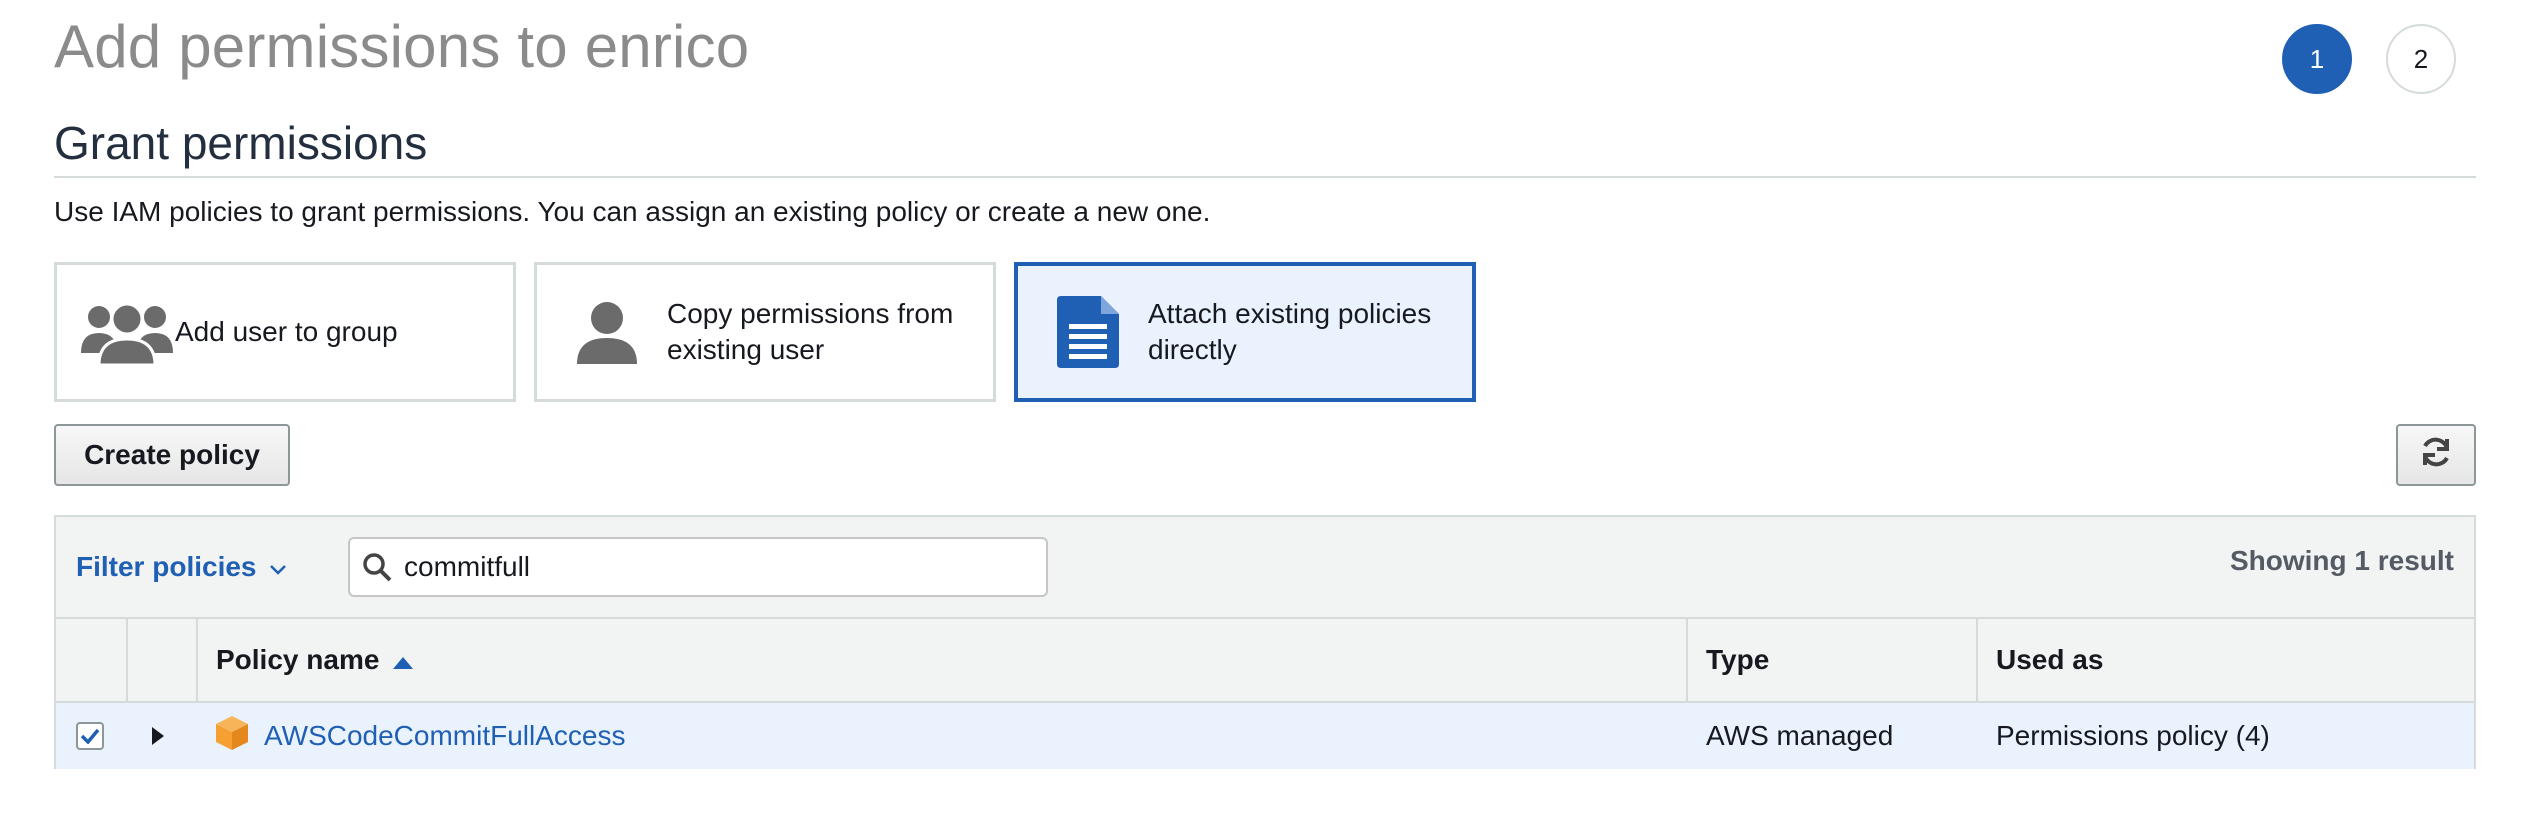 The image size is (2528, 816). Describe the element at coordinates (298, 659) in the screenshot. I see `column-header-label: Policy name` at that location.